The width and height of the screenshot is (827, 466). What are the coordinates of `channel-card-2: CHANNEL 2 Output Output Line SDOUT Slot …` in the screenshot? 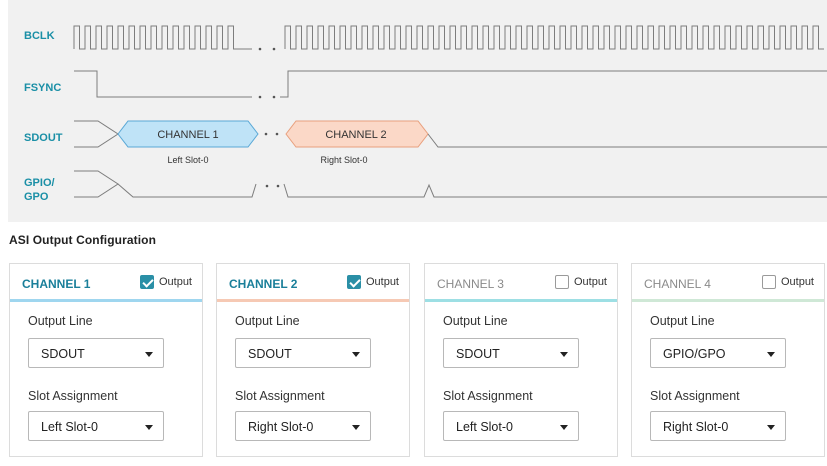 It's located at (313, 360).